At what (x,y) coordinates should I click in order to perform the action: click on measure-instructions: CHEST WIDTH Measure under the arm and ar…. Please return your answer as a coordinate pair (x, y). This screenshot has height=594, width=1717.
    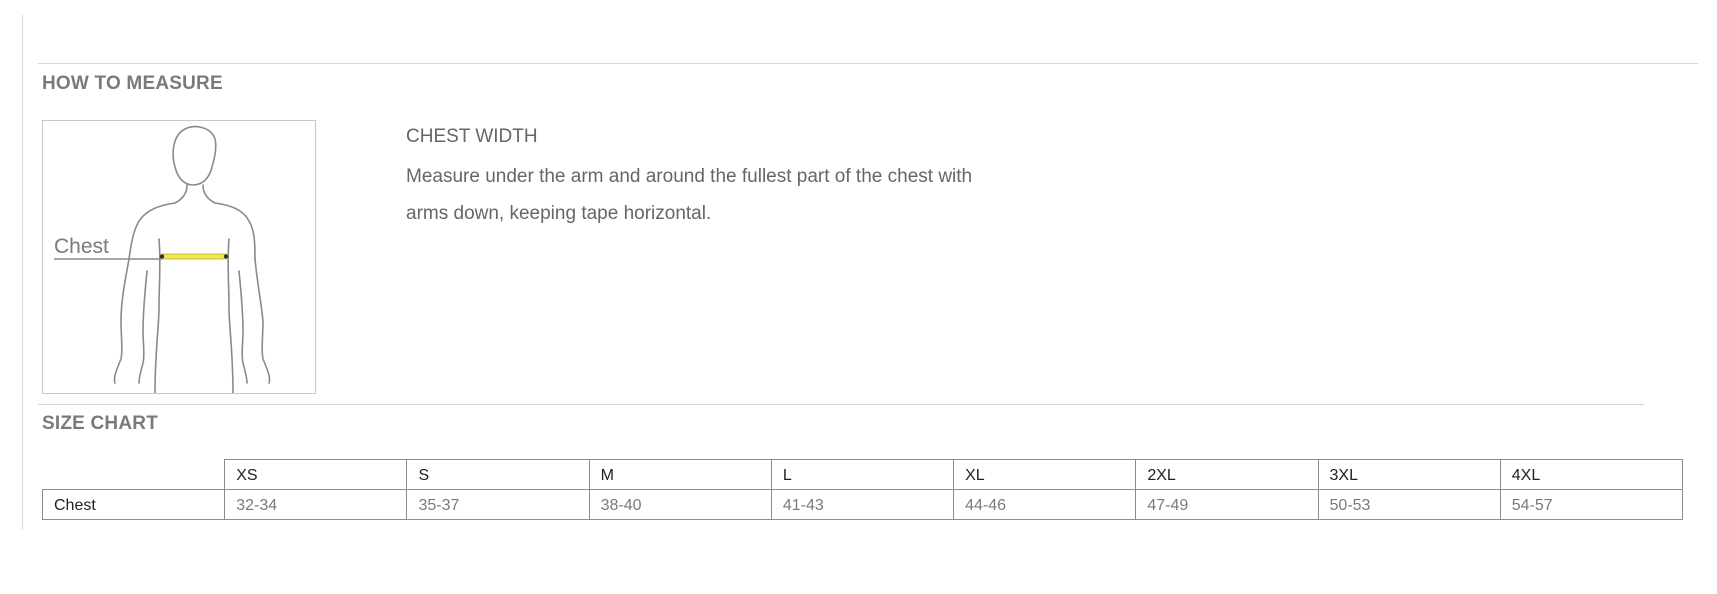
    Looking at the image, I should click on (696, 179).